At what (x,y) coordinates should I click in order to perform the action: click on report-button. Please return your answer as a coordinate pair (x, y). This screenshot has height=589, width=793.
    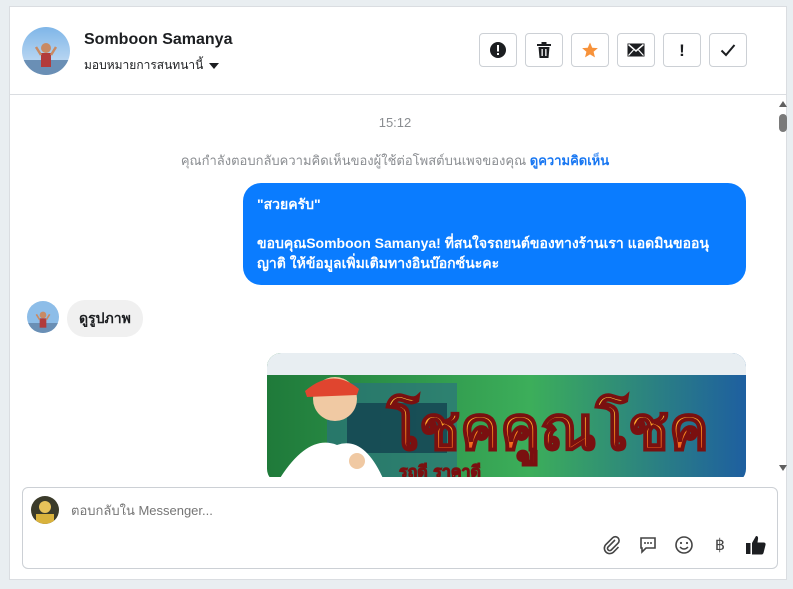
    Looking at the image, I should click on (498, 50).